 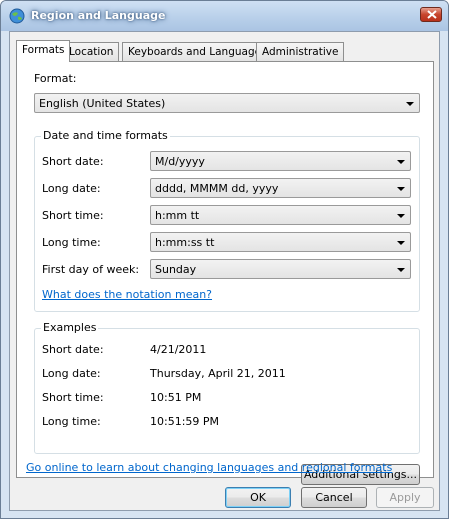 I want to click on short-date-label: Short date:, so click(x=73, y=161).